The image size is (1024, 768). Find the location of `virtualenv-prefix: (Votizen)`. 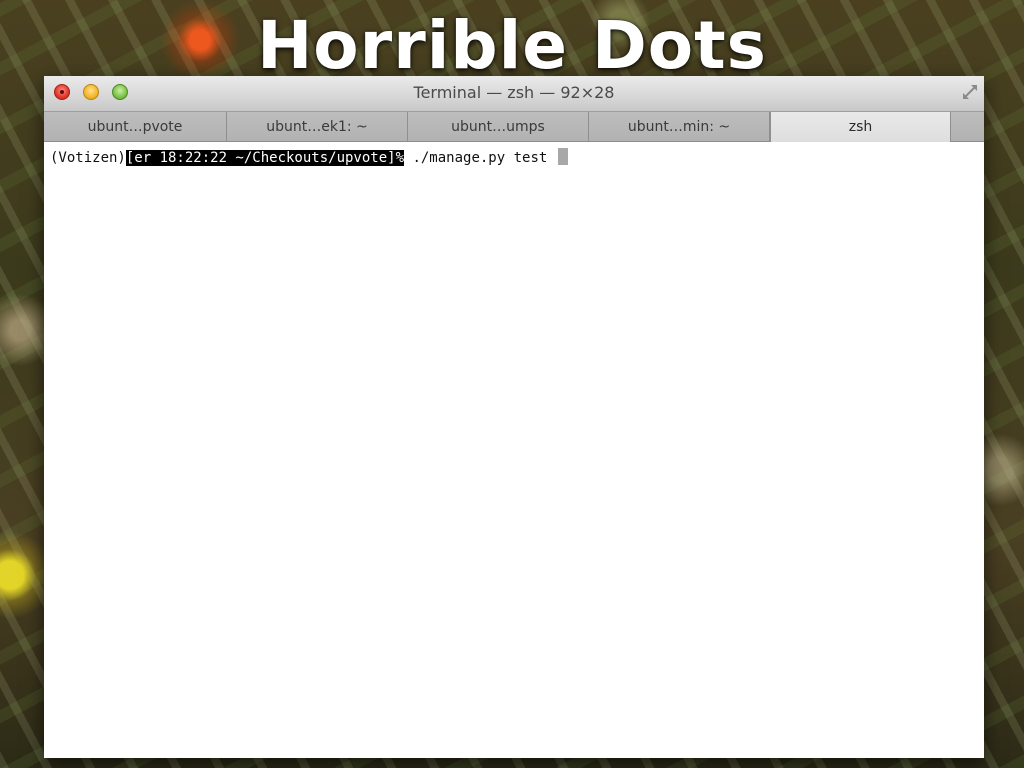

virtualenv-prefix: (Votizen) is located at coordinates (88, 158).